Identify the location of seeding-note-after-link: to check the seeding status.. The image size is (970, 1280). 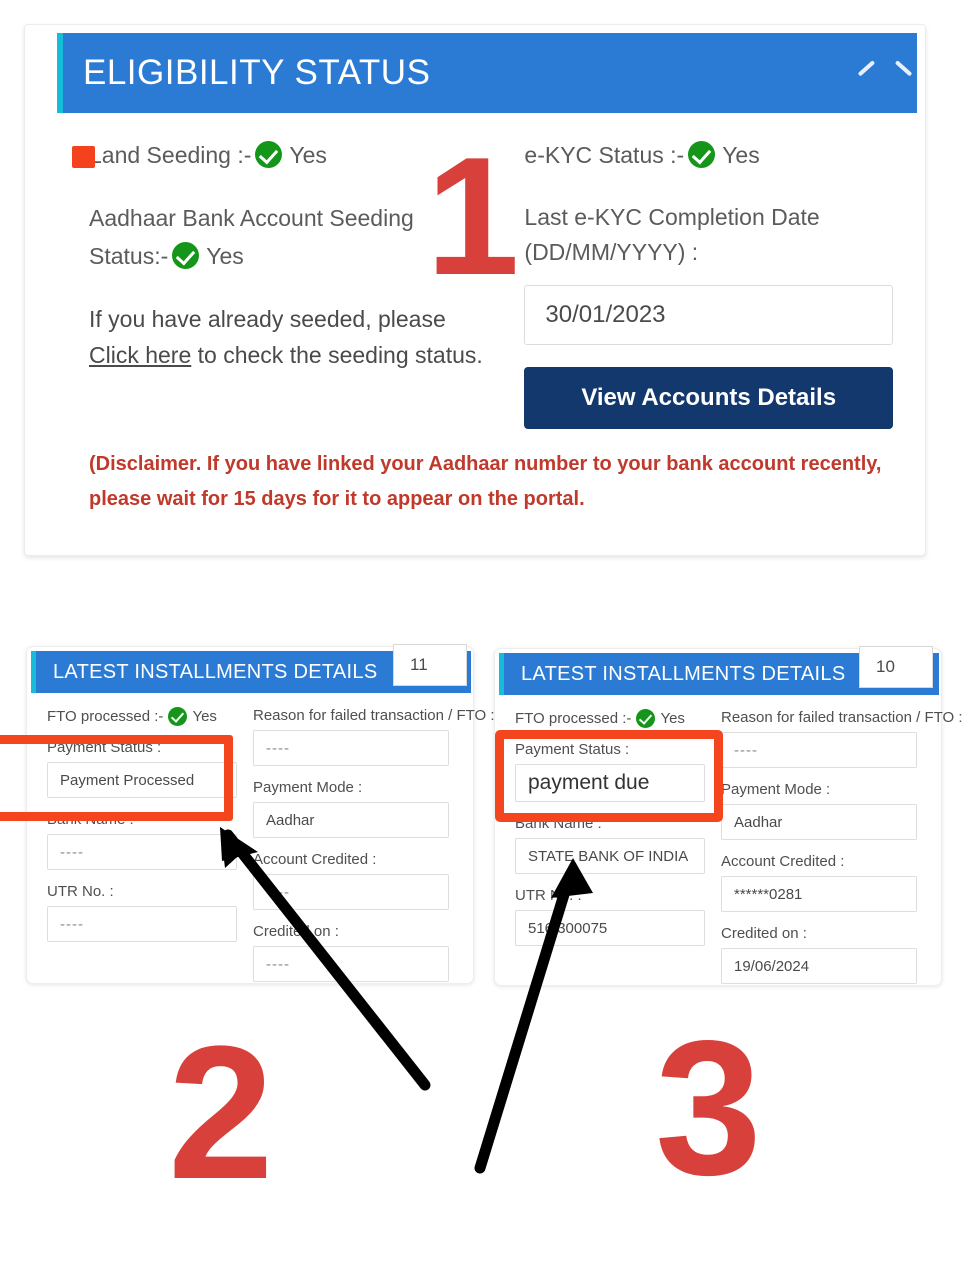
(337, 355).